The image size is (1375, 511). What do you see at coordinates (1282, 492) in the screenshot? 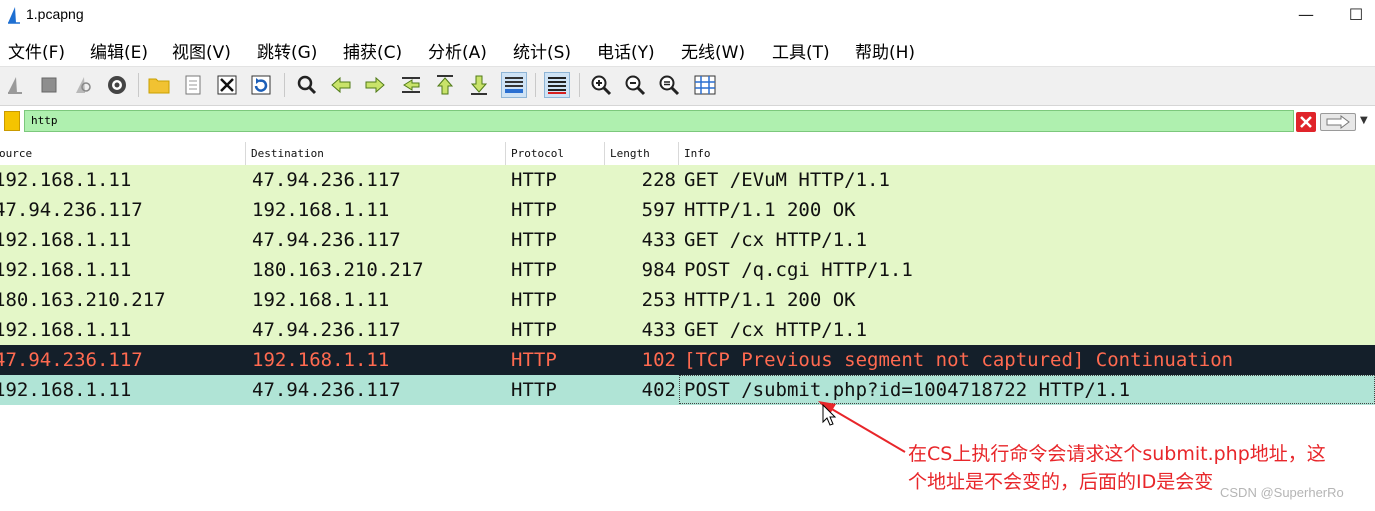
I see `watermark: CSDN @SuperherRo` at bounding box center [1282, 492].